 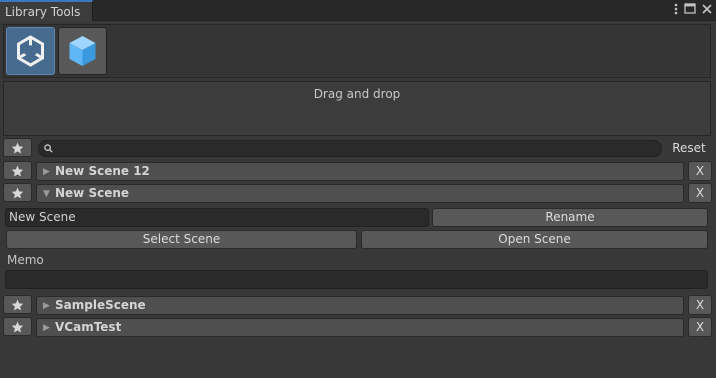 What do you see at coordinates (357, 94) in the screenshot?
I see `drag-and-drop-label: Drag and drop` at bounding box center [357, 94].